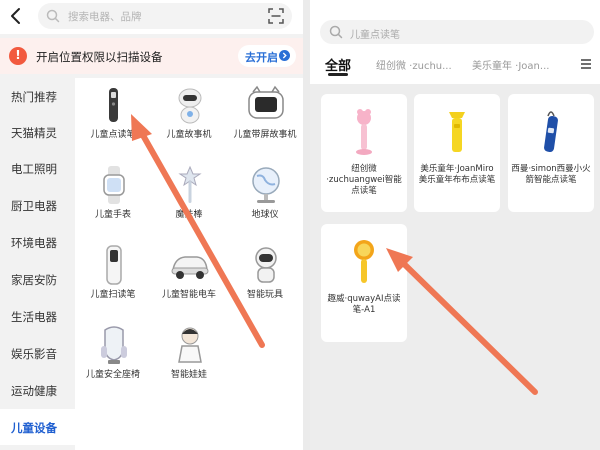  I want to click on category-item: 天猫精灵, so click(37, 132).